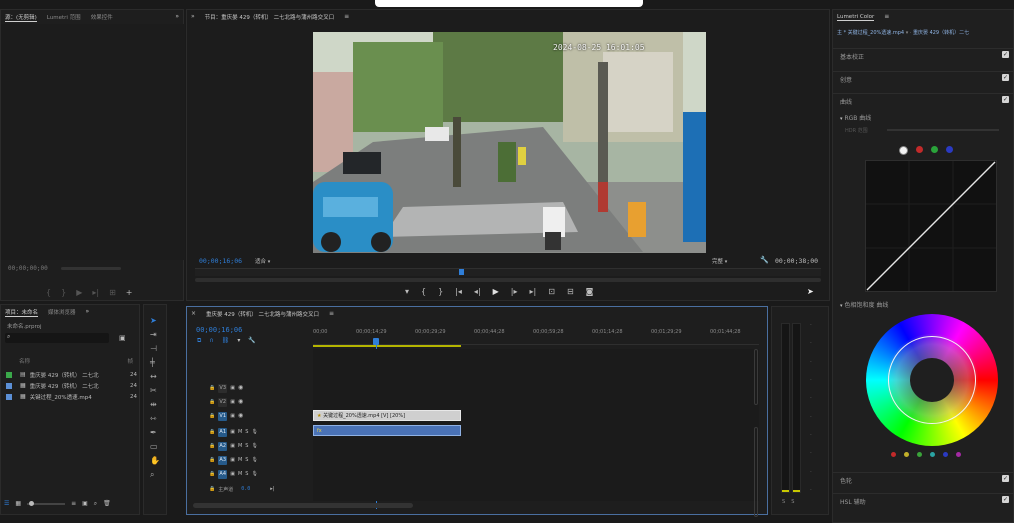 The image size is (1014, 523). What do you see at coordinates (245, 489) in the screenshot?
I see `mix-value: 0.0` at bounding box center [245, 489].